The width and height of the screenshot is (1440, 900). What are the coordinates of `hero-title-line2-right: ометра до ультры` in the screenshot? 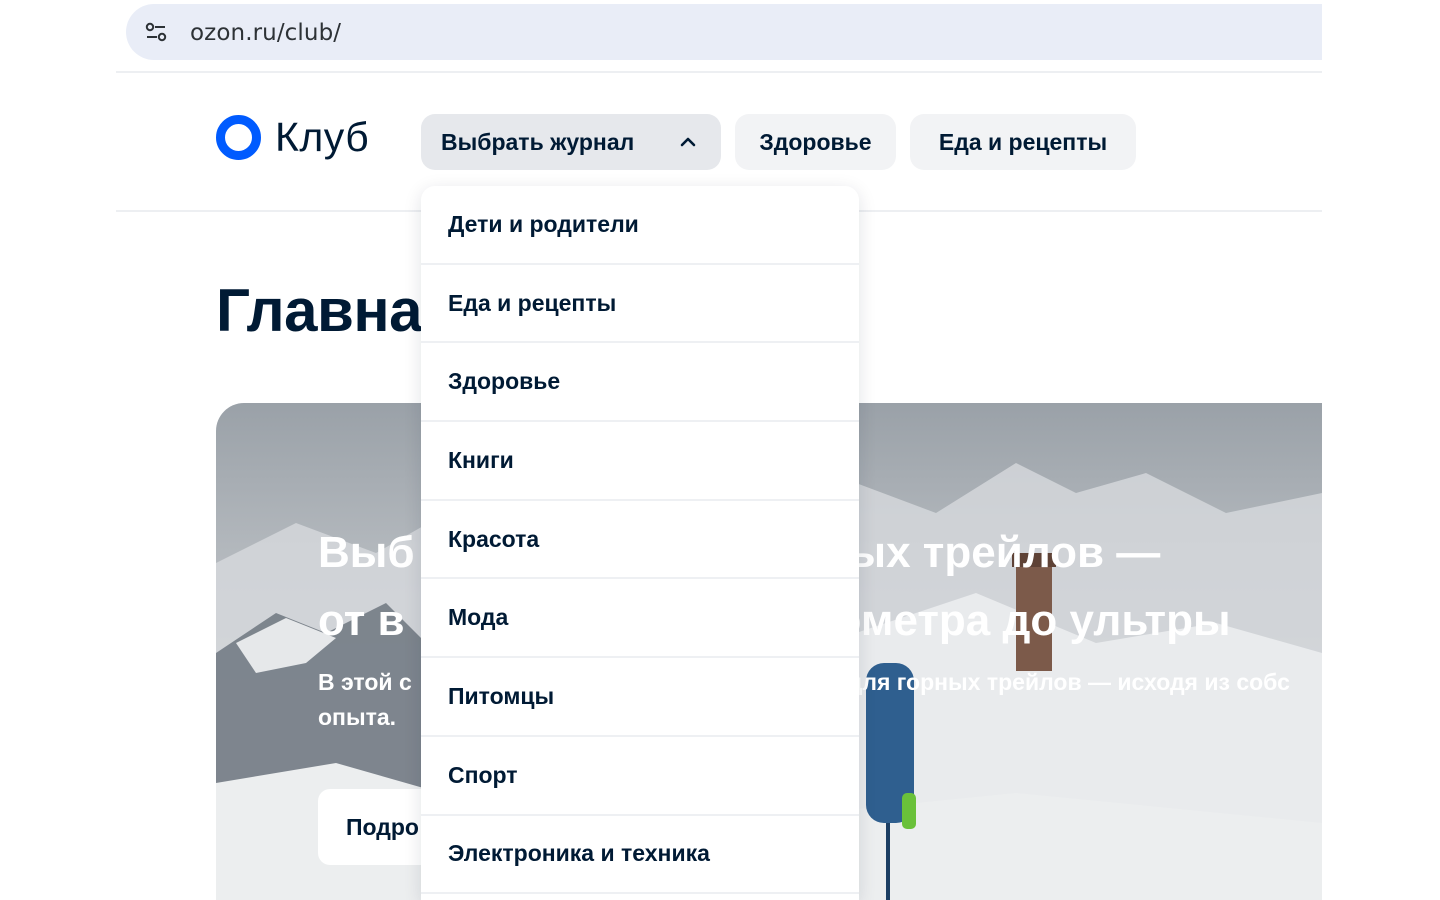 It's located at (1032, 620).